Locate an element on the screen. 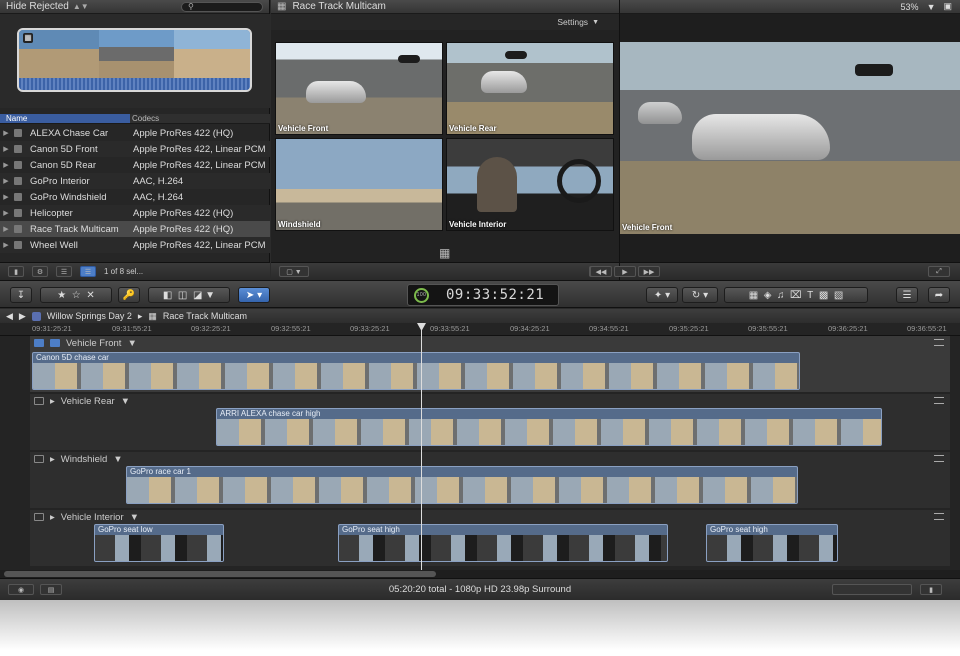 The height and width of the screenshot is (656, 960). unrate-icon: ☆ is located at coordinates (76, 295).